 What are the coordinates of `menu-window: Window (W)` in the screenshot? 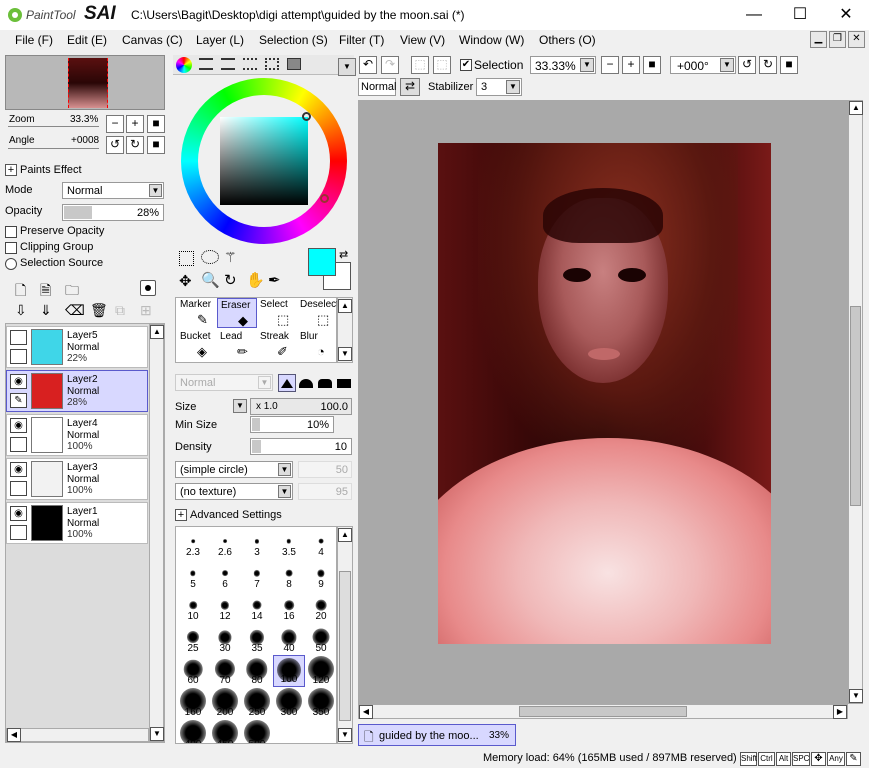 It's located at (491, 40).